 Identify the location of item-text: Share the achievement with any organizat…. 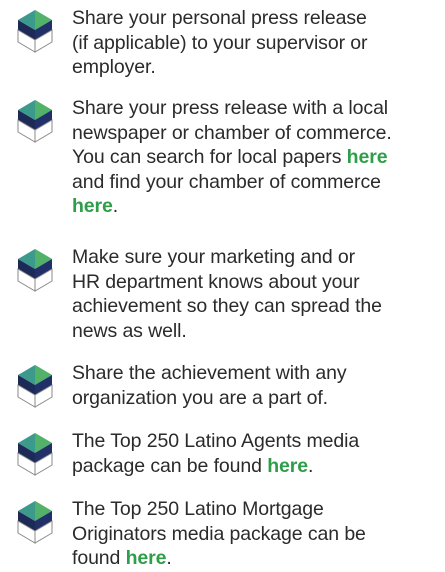
(209, 385).